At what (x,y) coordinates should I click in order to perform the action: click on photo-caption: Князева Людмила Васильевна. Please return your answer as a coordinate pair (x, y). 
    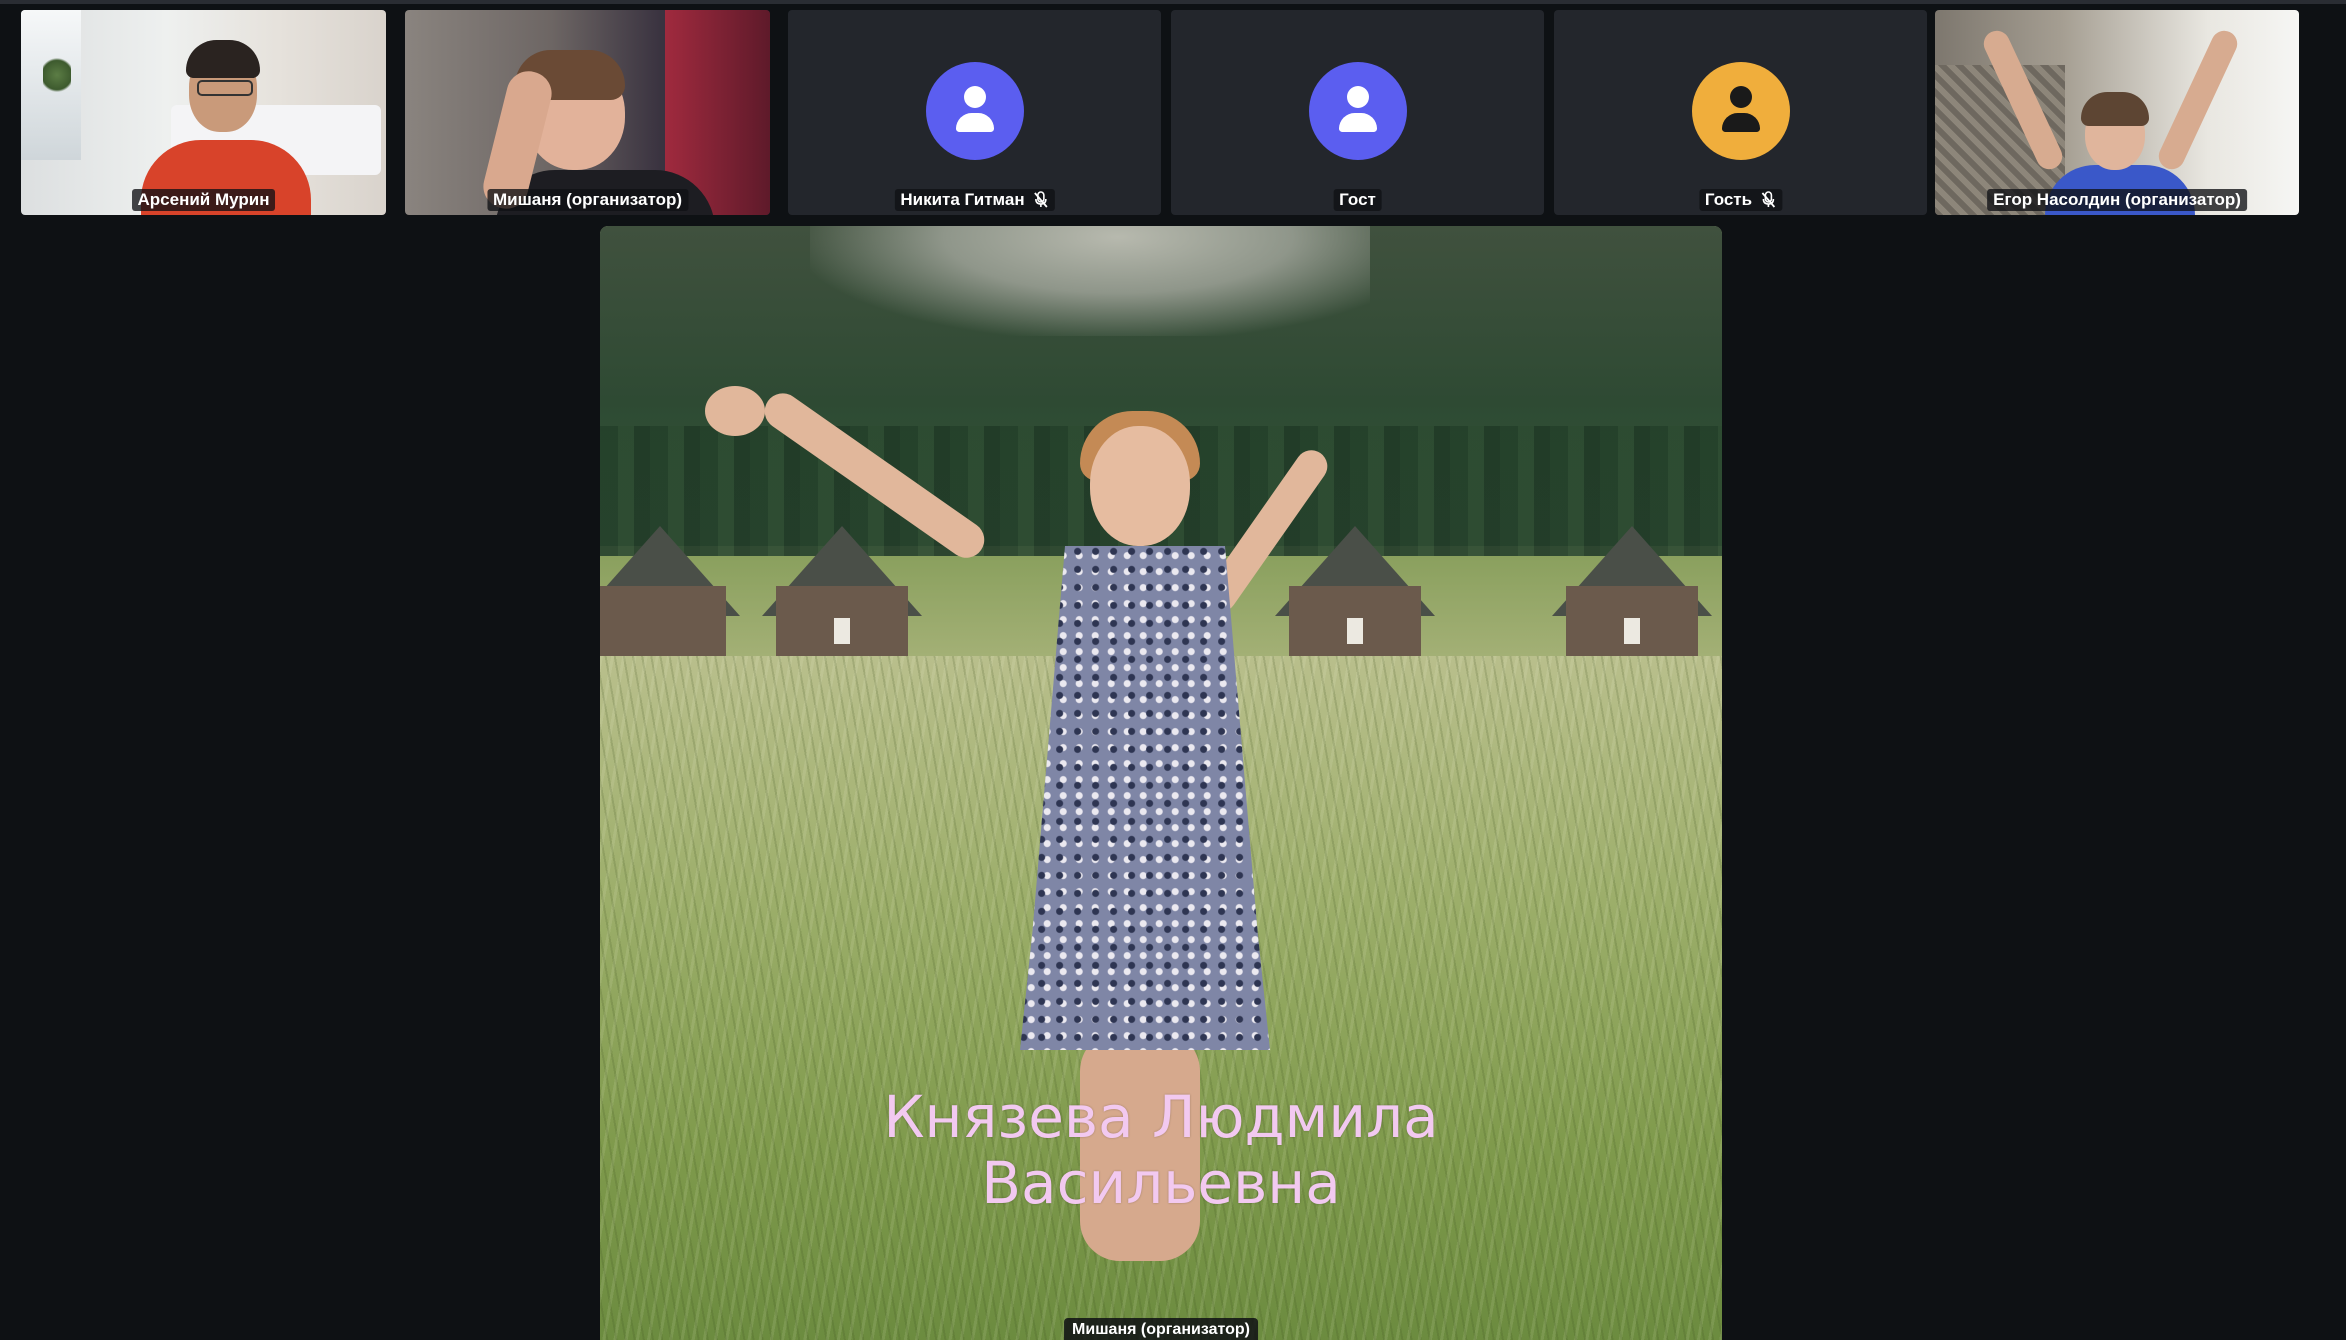
    Looking at the image, I should click on (1161, 1150).